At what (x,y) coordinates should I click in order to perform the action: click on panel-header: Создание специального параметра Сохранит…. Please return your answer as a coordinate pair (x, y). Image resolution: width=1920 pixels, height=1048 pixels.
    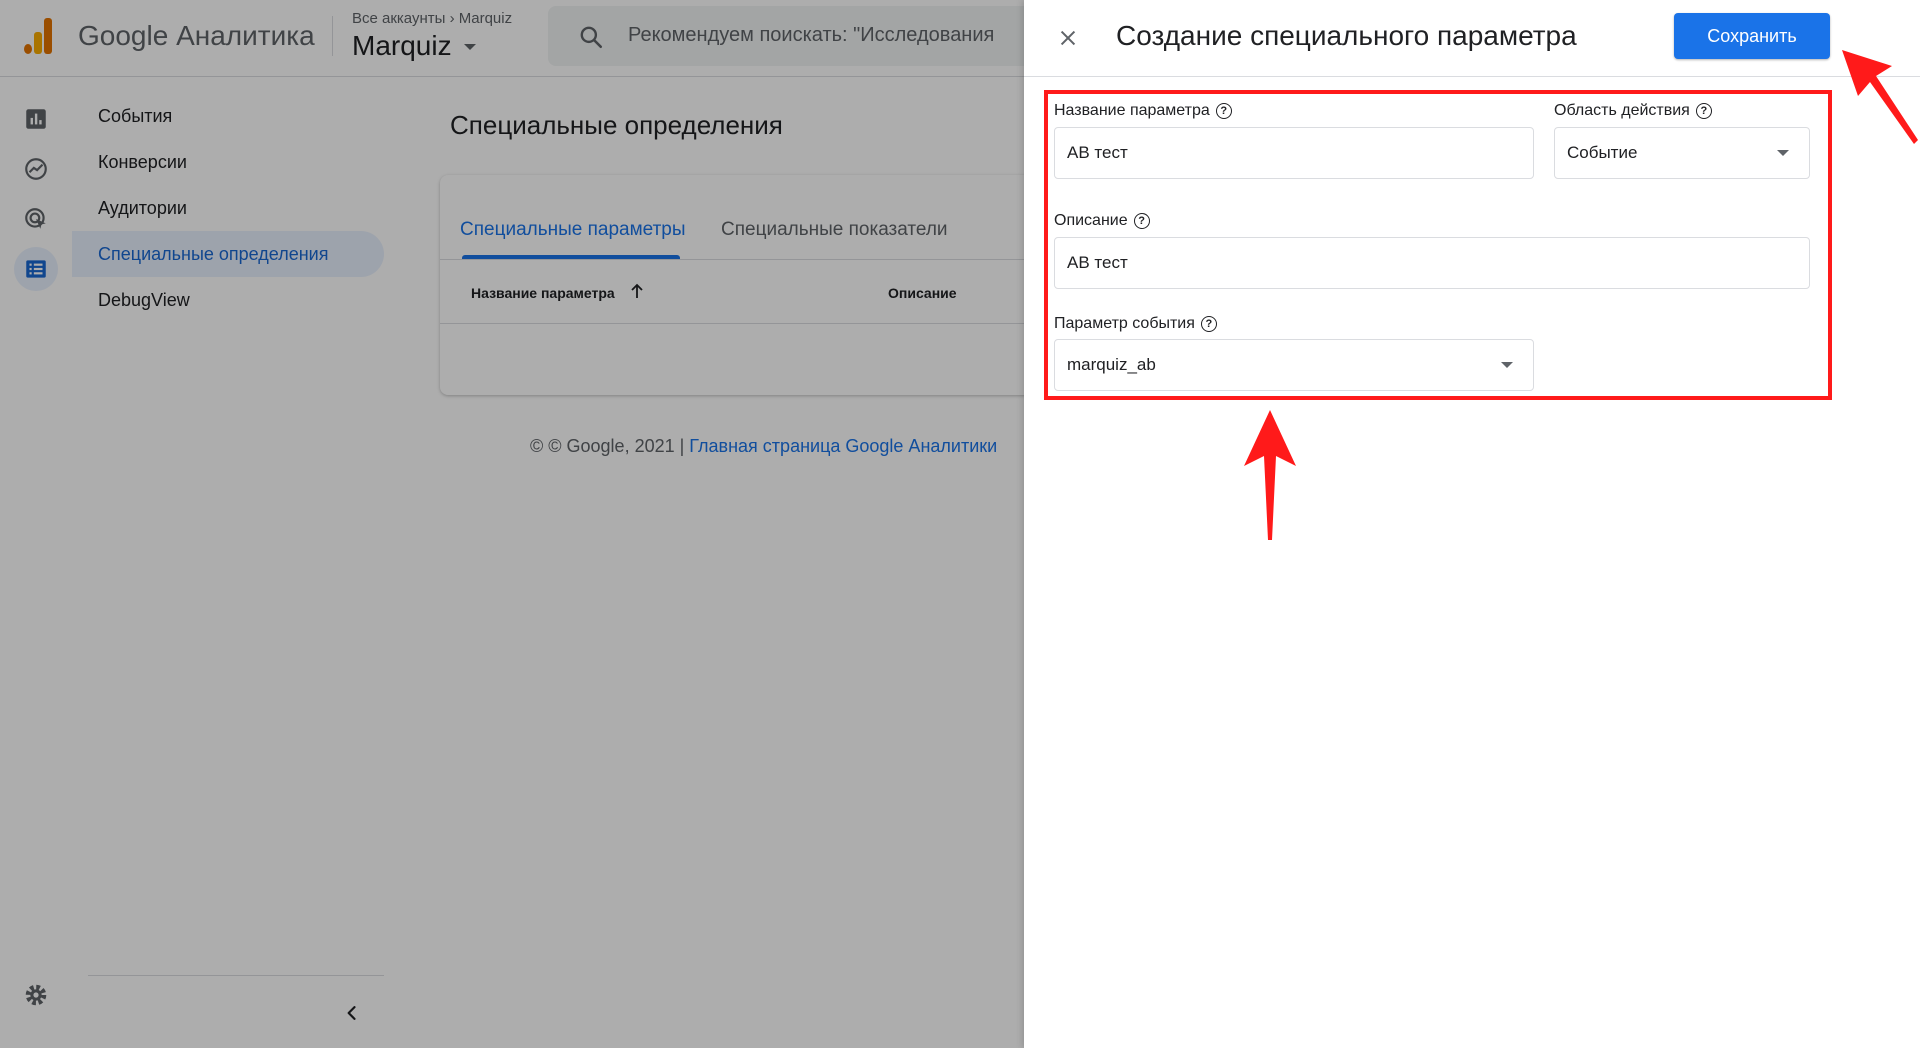
    Looking at the image, I should click on (1472, 38).